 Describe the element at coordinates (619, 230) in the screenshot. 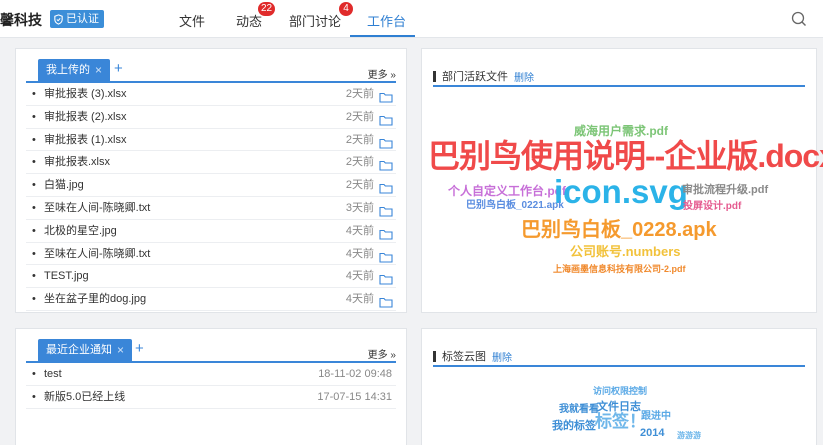

I see `word-cloud-item: 巴别鸟白板_0228.apk` at that location.